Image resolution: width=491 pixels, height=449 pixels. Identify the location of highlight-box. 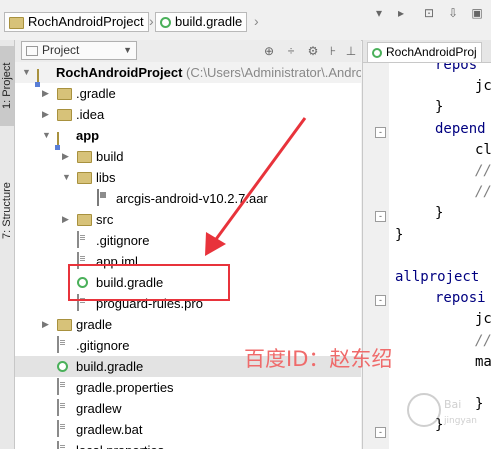
(149, 282).